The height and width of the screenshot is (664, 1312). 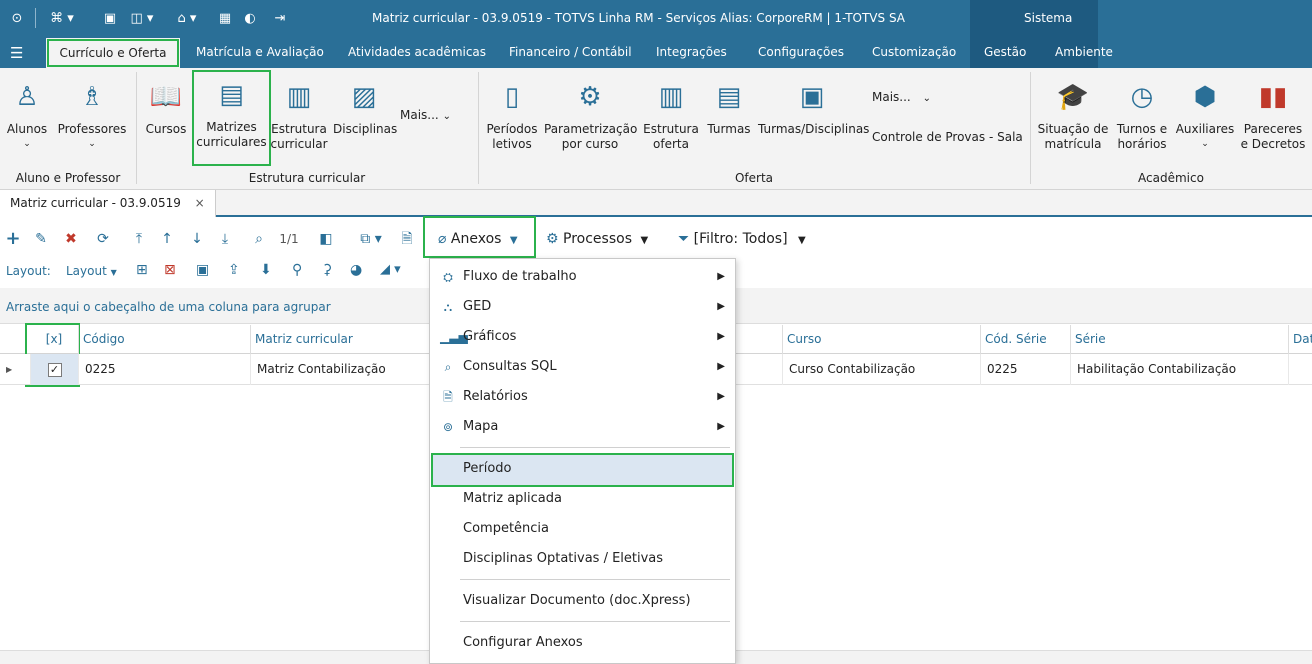 What do you see at coordinates (1005, 52) in the screenshot?
I see `tab-gestao: Gestão` at bounding box center [1005, 52].